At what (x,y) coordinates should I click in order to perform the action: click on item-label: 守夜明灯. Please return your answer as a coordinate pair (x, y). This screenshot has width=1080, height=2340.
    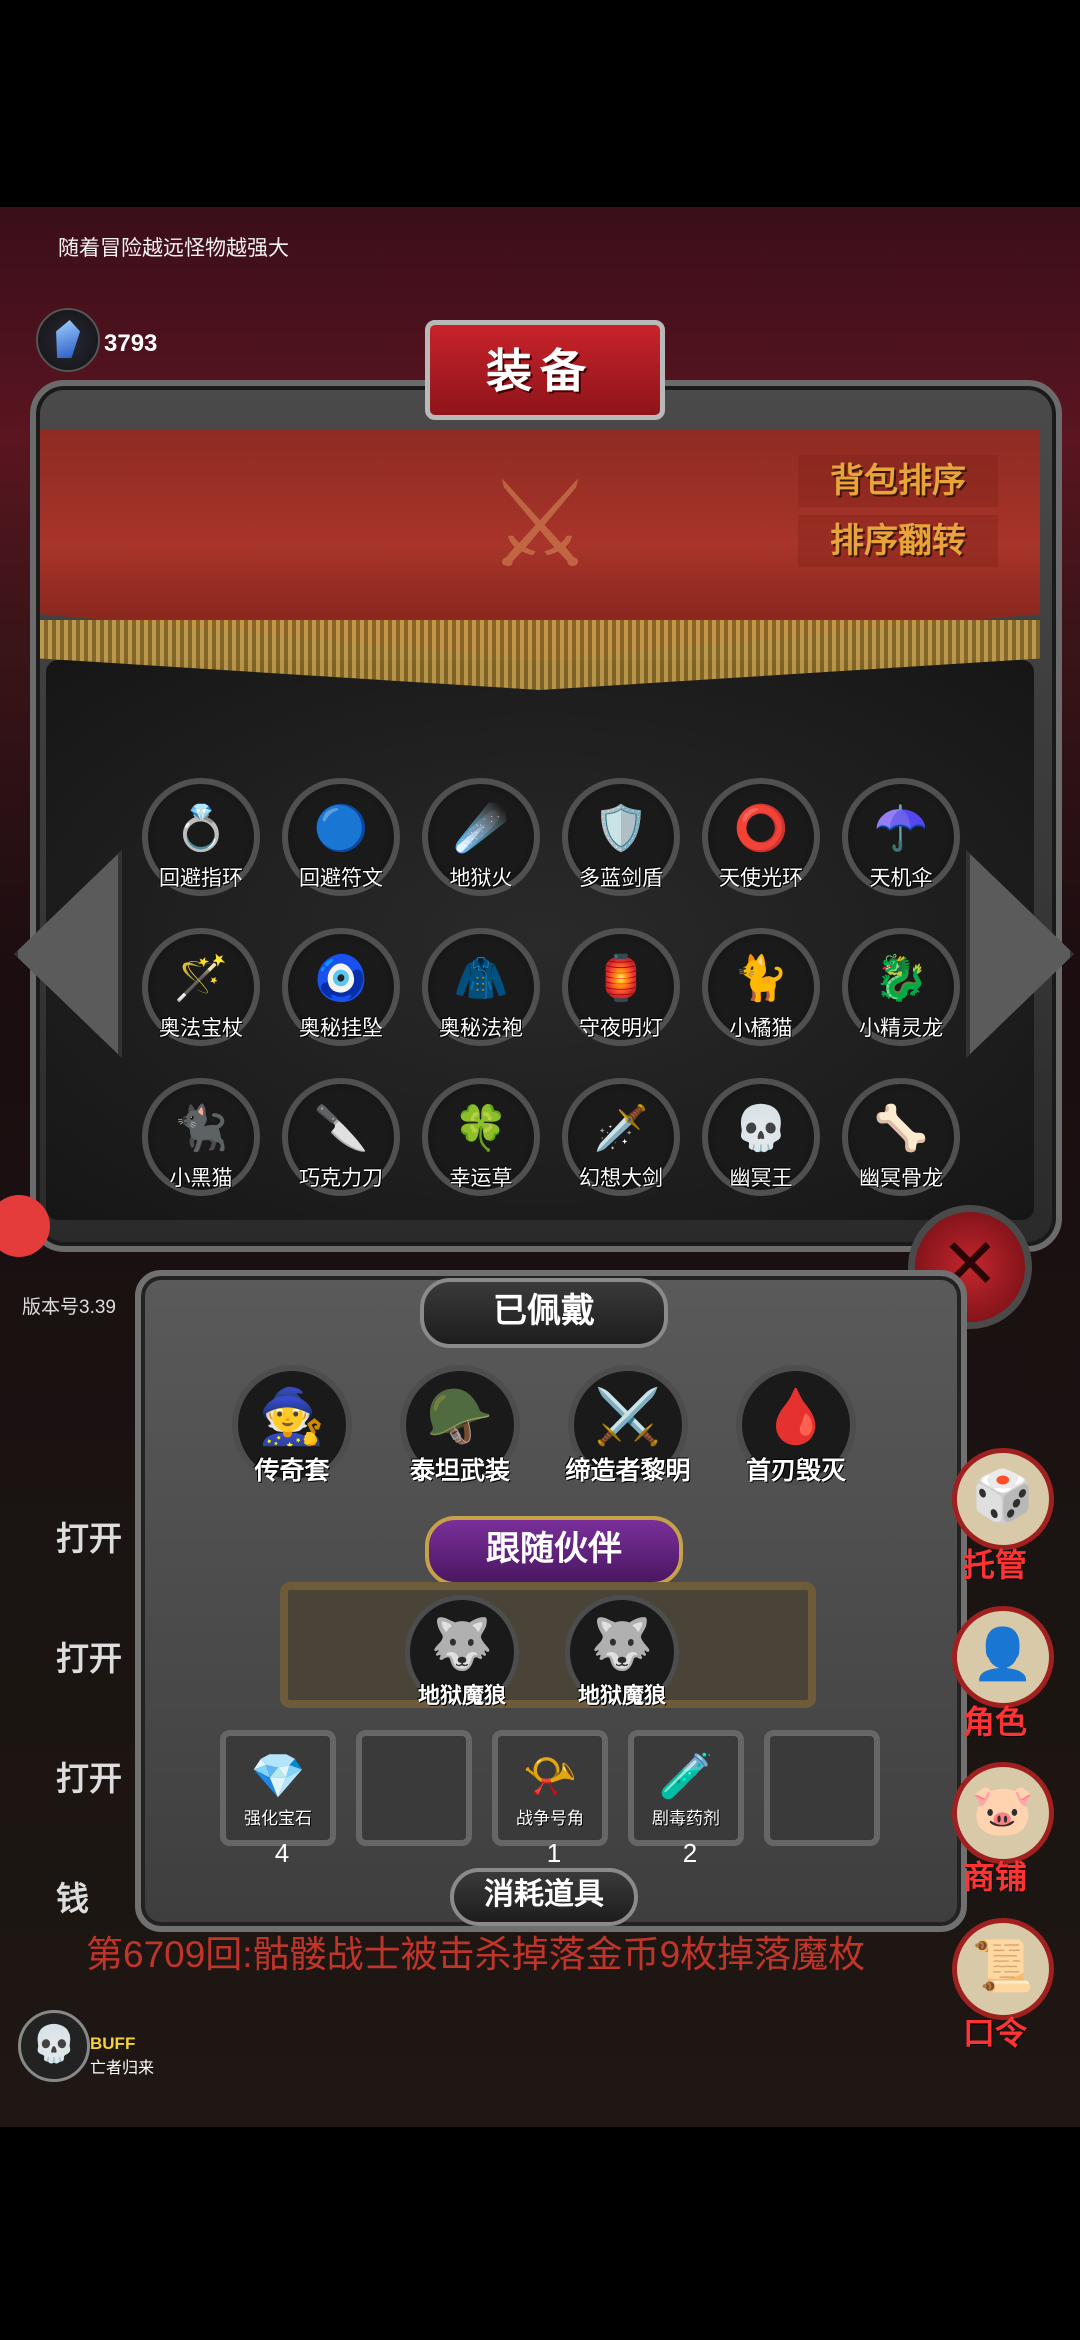
    Looking at the image, I should click on (621, 1028).